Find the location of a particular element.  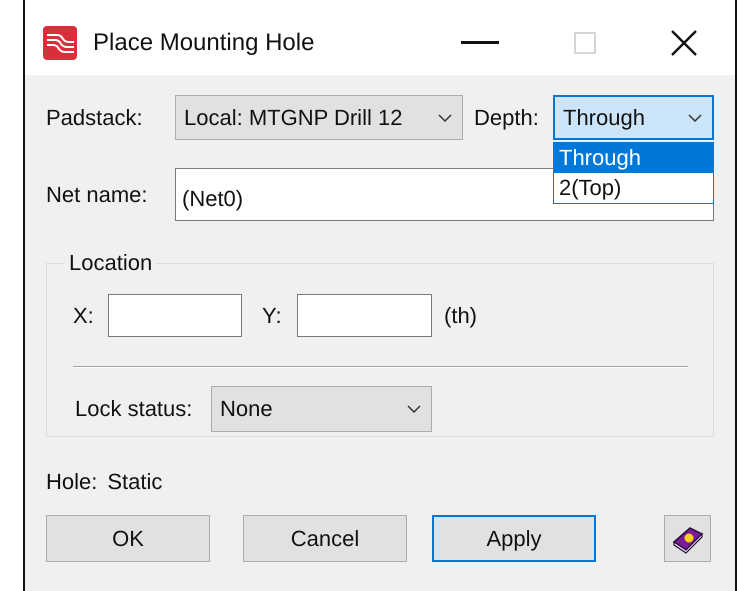

x-field is located at coordinates (175, 315).